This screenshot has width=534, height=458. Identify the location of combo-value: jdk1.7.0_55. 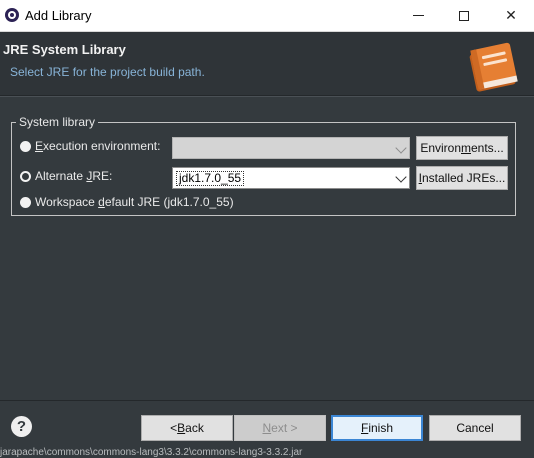
(210, 178).